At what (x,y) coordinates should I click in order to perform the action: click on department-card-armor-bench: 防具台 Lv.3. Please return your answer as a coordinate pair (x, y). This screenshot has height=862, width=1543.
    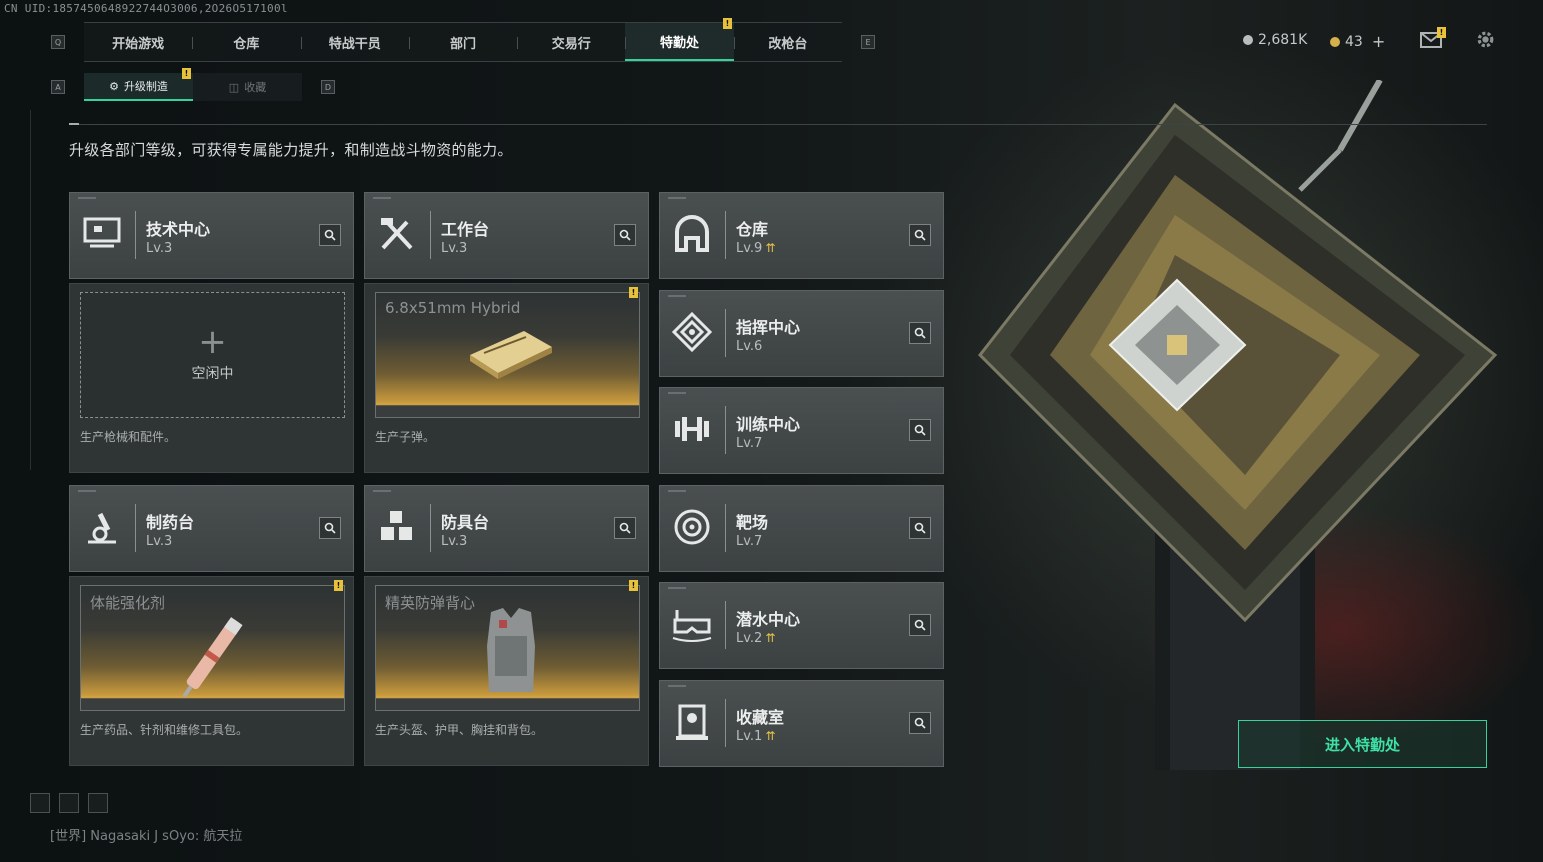
    Looking at the image, I should click on (506, 528).